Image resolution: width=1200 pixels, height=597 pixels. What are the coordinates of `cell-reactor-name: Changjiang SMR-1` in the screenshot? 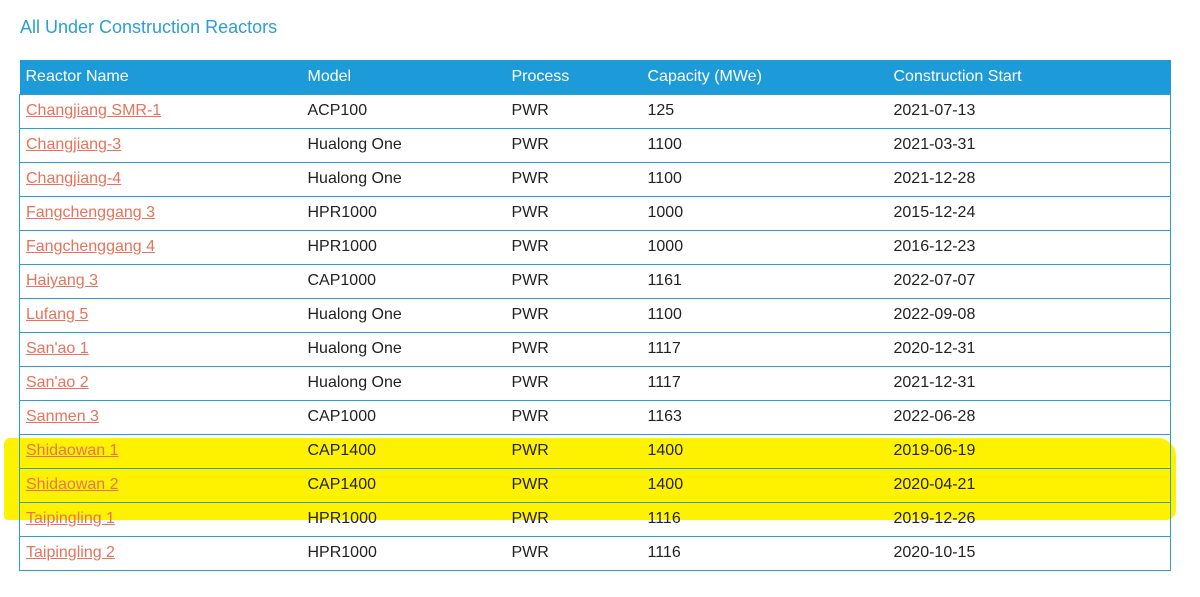 It's located at (160, 111).